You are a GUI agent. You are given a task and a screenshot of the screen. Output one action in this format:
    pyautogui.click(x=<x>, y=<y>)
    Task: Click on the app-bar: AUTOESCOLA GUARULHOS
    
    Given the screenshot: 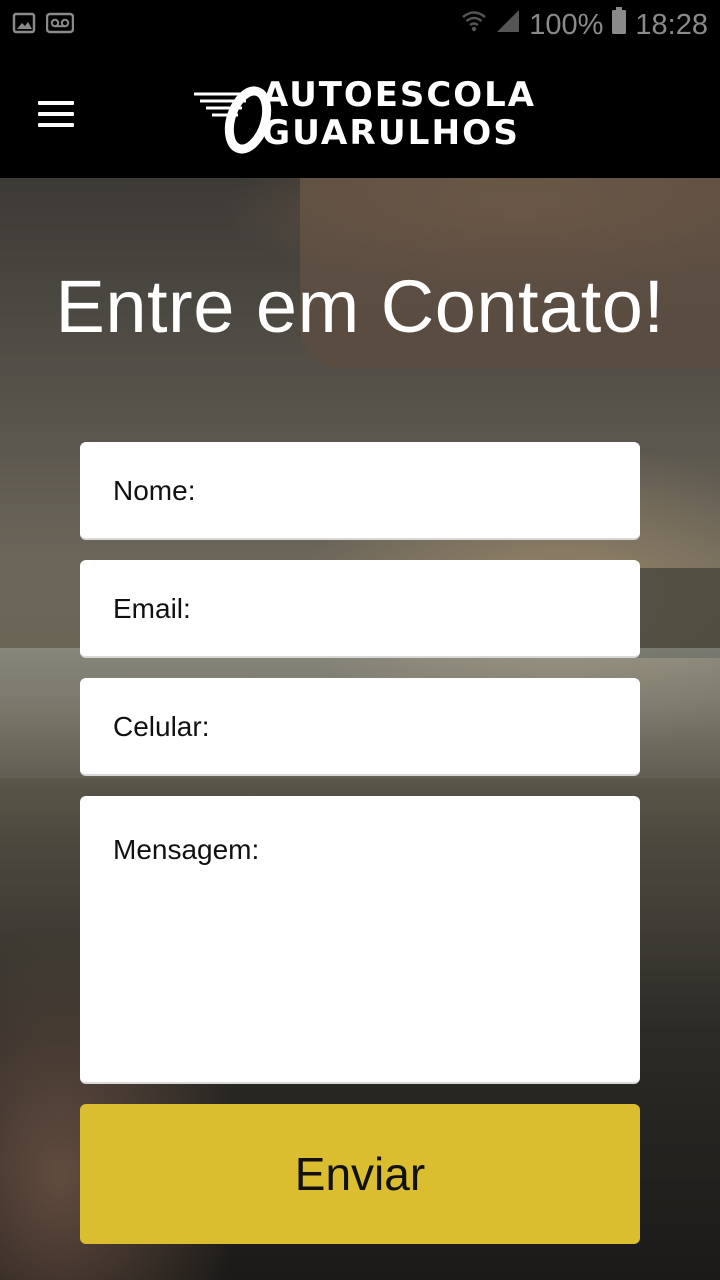 What is the action you would take?
    pyautogui.click(x=360, y=114)
    